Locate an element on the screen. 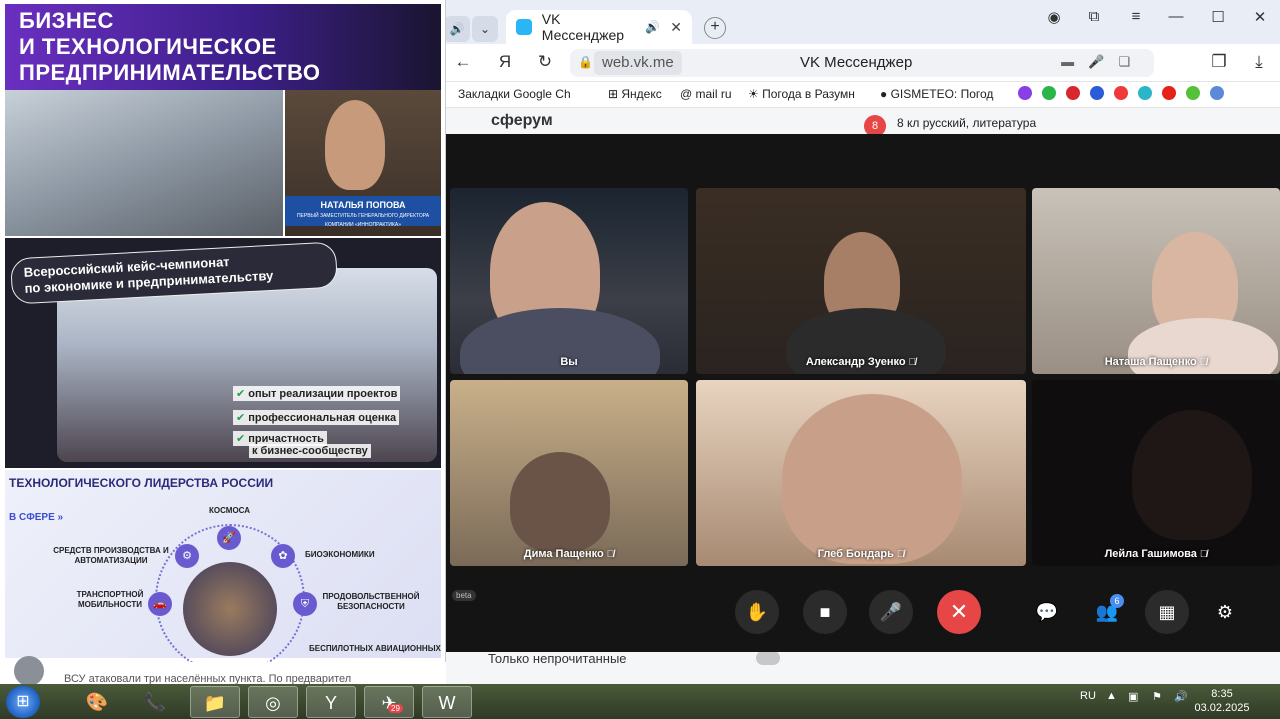  new-tab-button: + is located at coordinates (715, 28).